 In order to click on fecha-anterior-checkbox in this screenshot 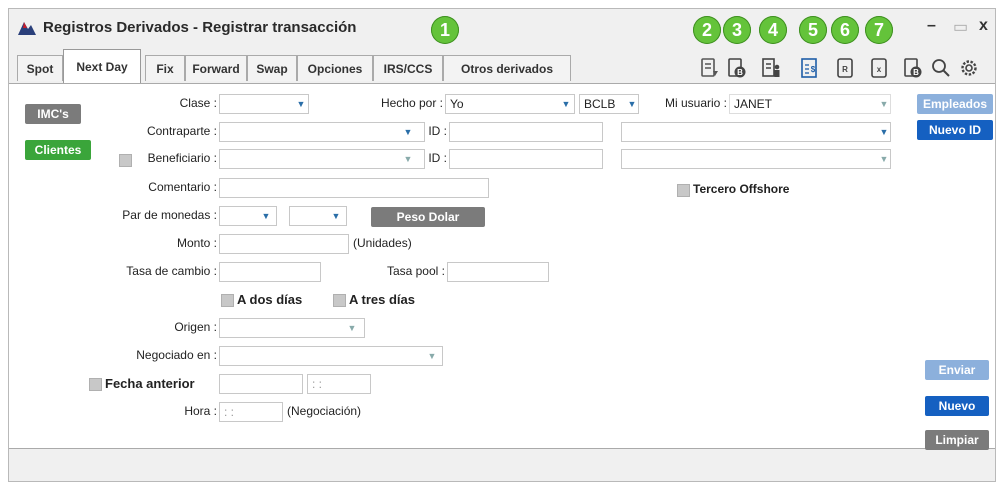, I will do `click(95, 384)`.